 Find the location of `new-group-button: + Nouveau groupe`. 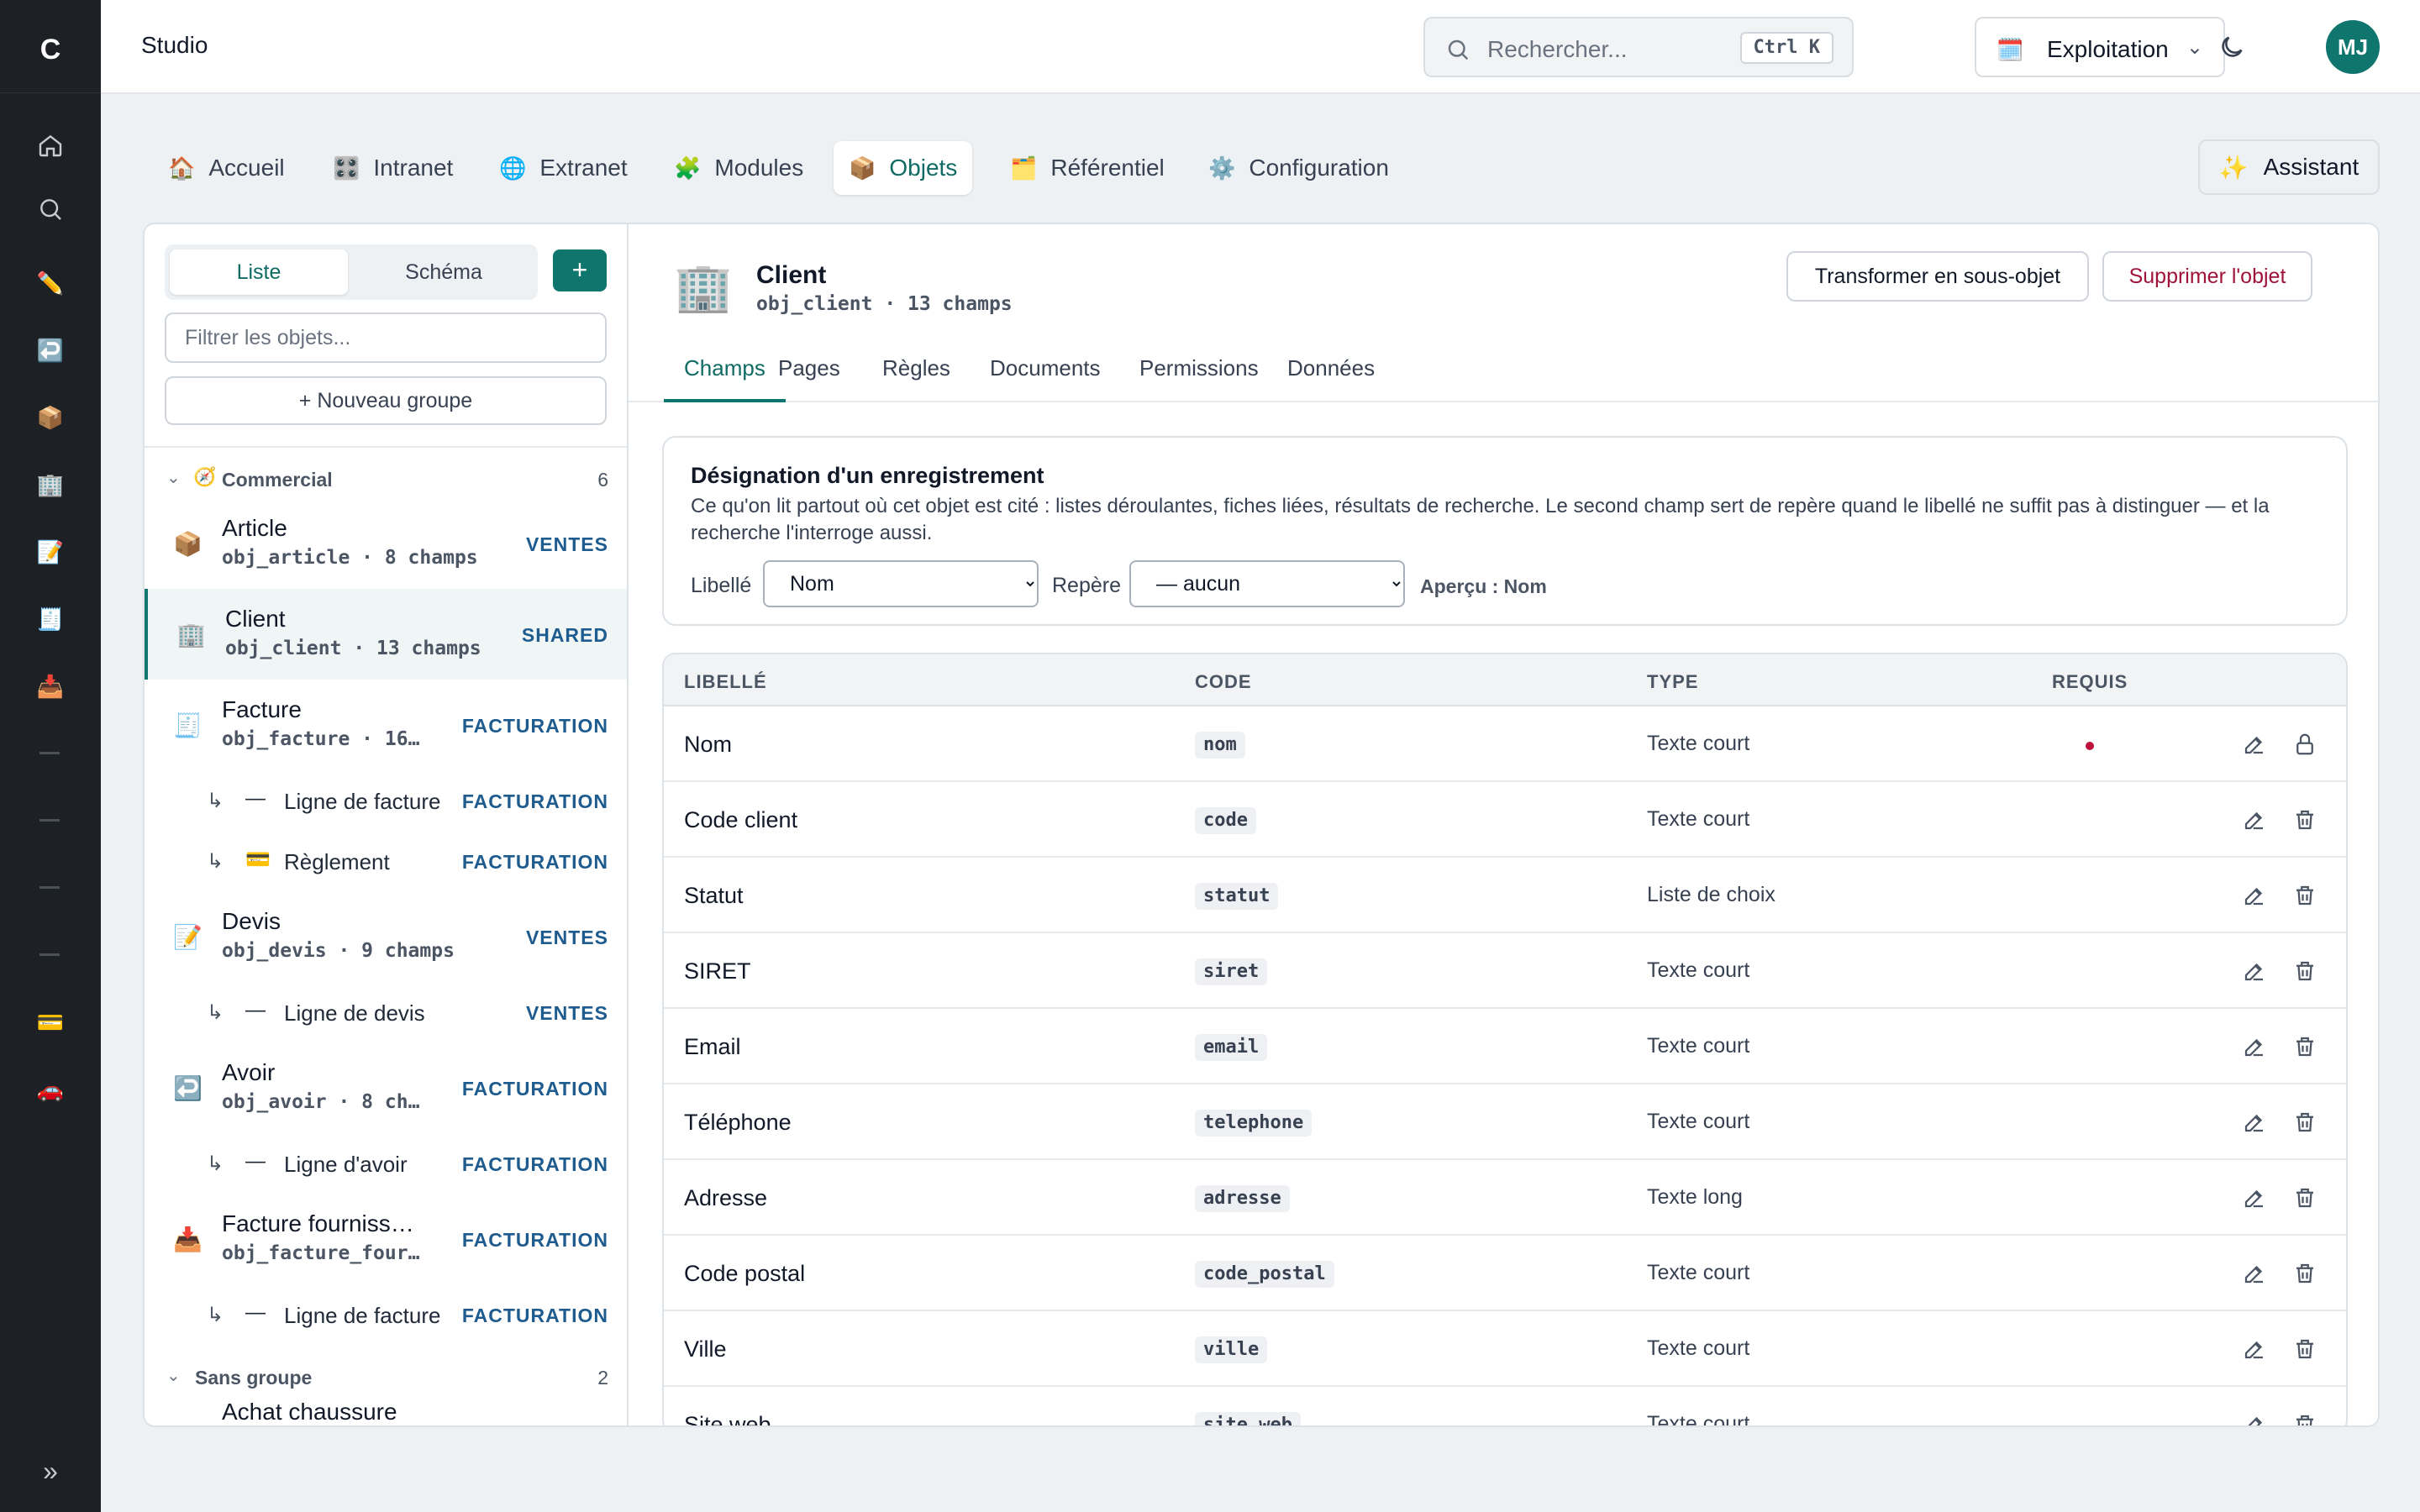

new-group-button: + Nouveau groupe is located at coordinates (386, 400).